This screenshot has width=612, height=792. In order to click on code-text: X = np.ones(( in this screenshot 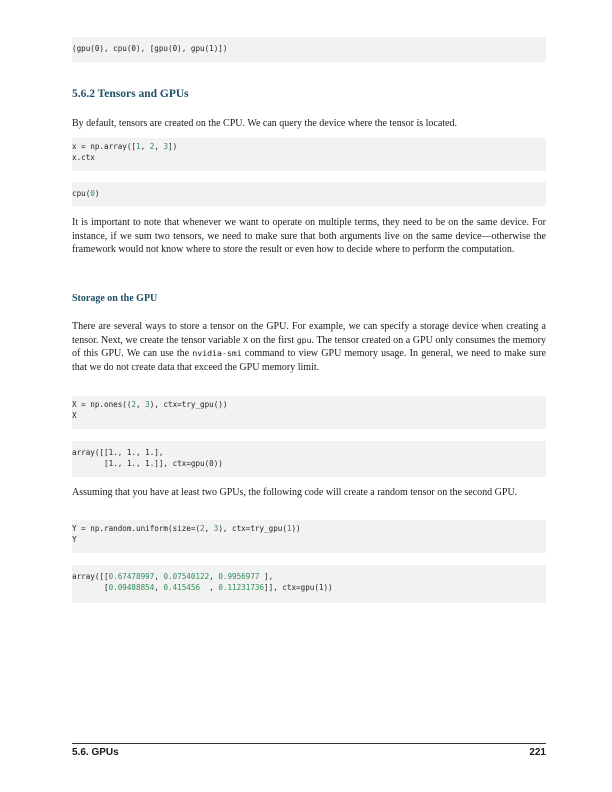, I will do `click(102, 404)`.